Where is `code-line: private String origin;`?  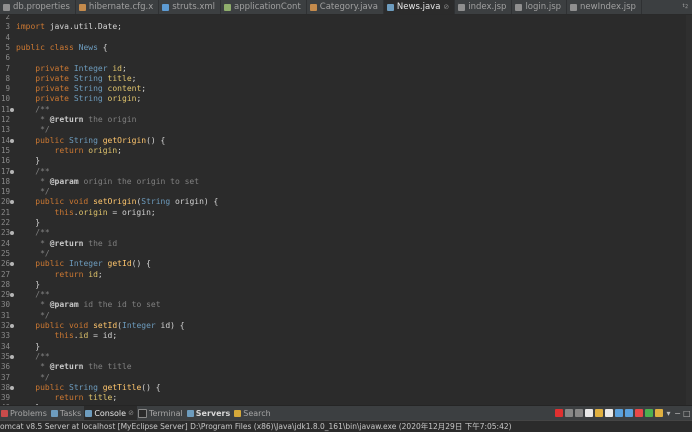 code-line: private String origin; is located at coordinates (354, 99).